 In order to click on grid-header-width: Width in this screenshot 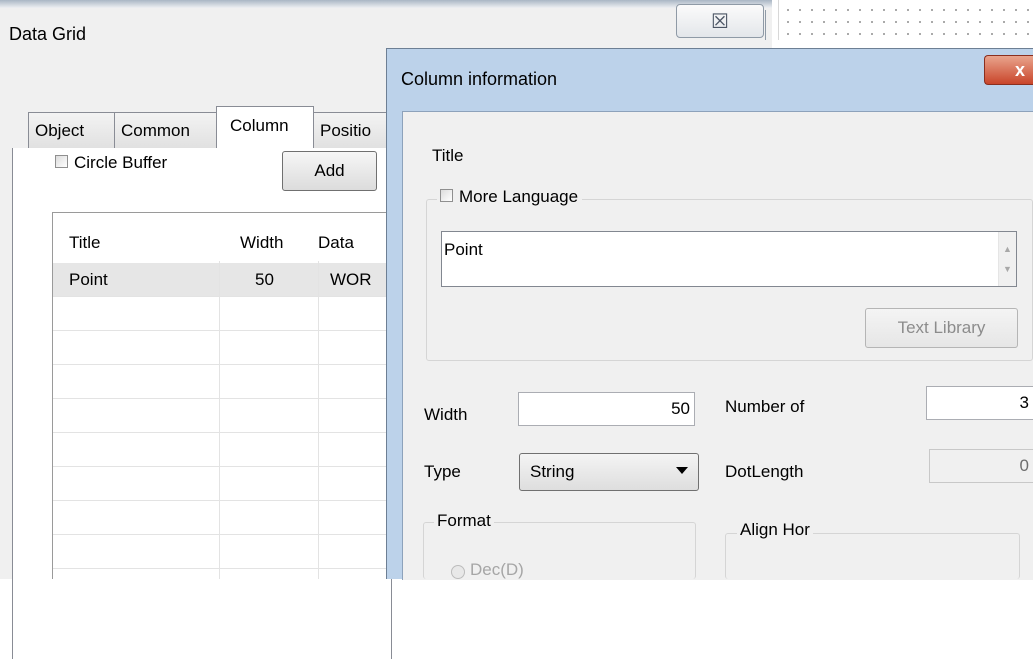, I will do `click(261, 243)`.